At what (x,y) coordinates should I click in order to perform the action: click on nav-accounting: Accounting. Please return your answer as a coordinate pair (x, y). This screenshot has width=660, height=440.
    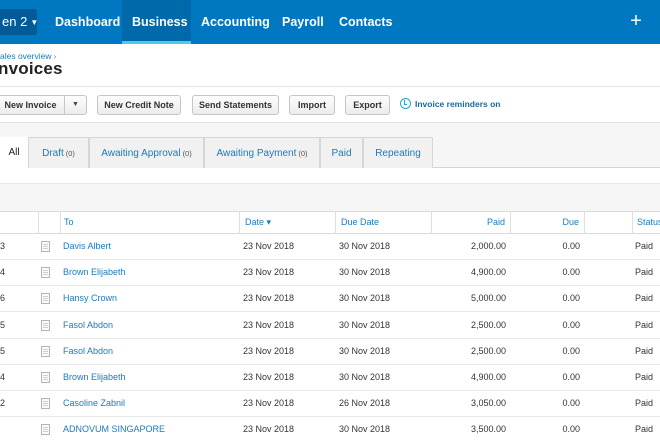
    Looking at the image, I should click on (235, 22).